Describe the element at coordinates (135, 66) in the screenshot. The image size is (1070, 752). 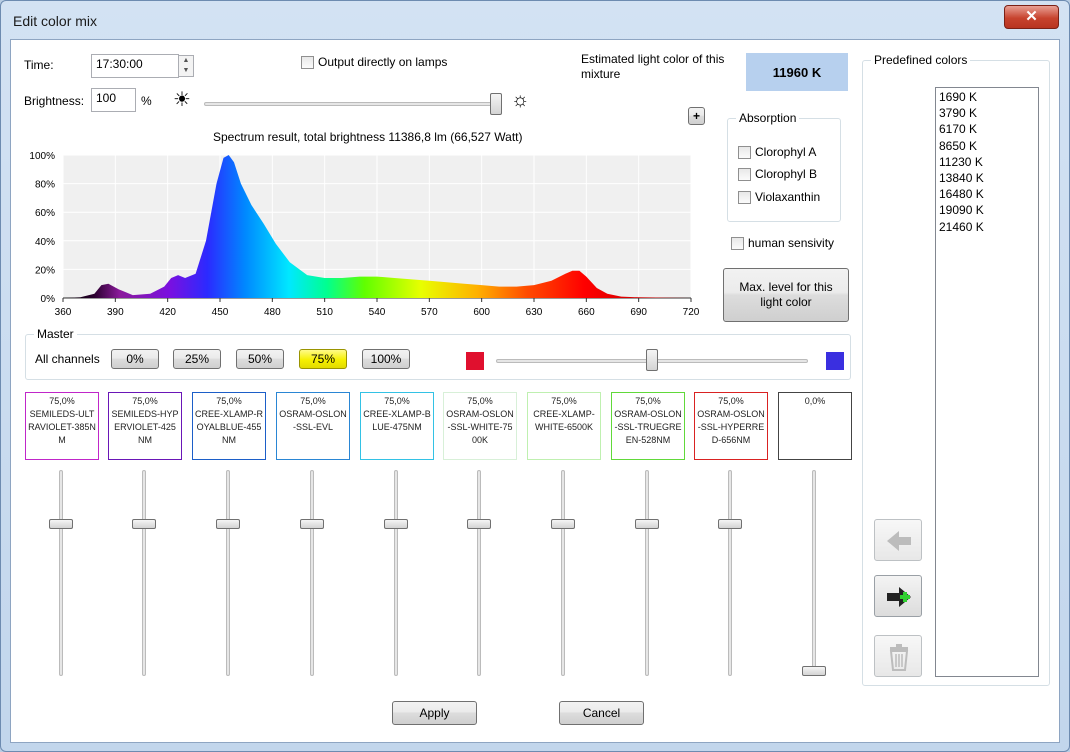
I see `time-input: 17:30:00` at that location.